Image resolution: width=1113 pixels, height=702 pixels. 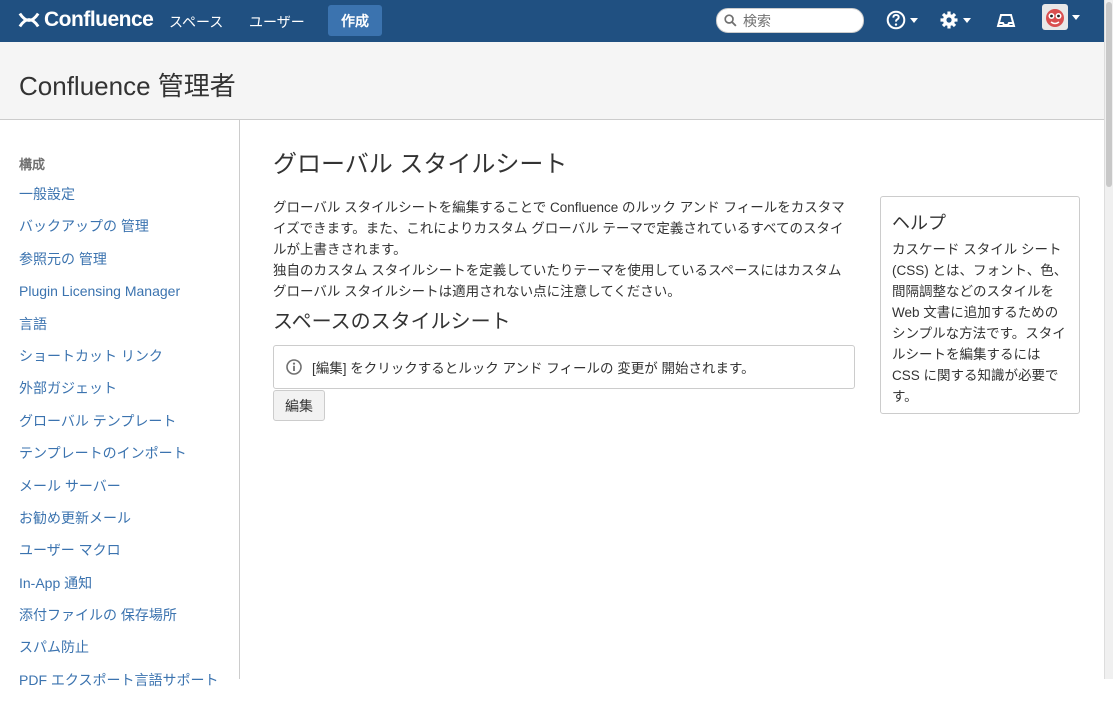 I want to click on search-box, so click(x=790, y=20).